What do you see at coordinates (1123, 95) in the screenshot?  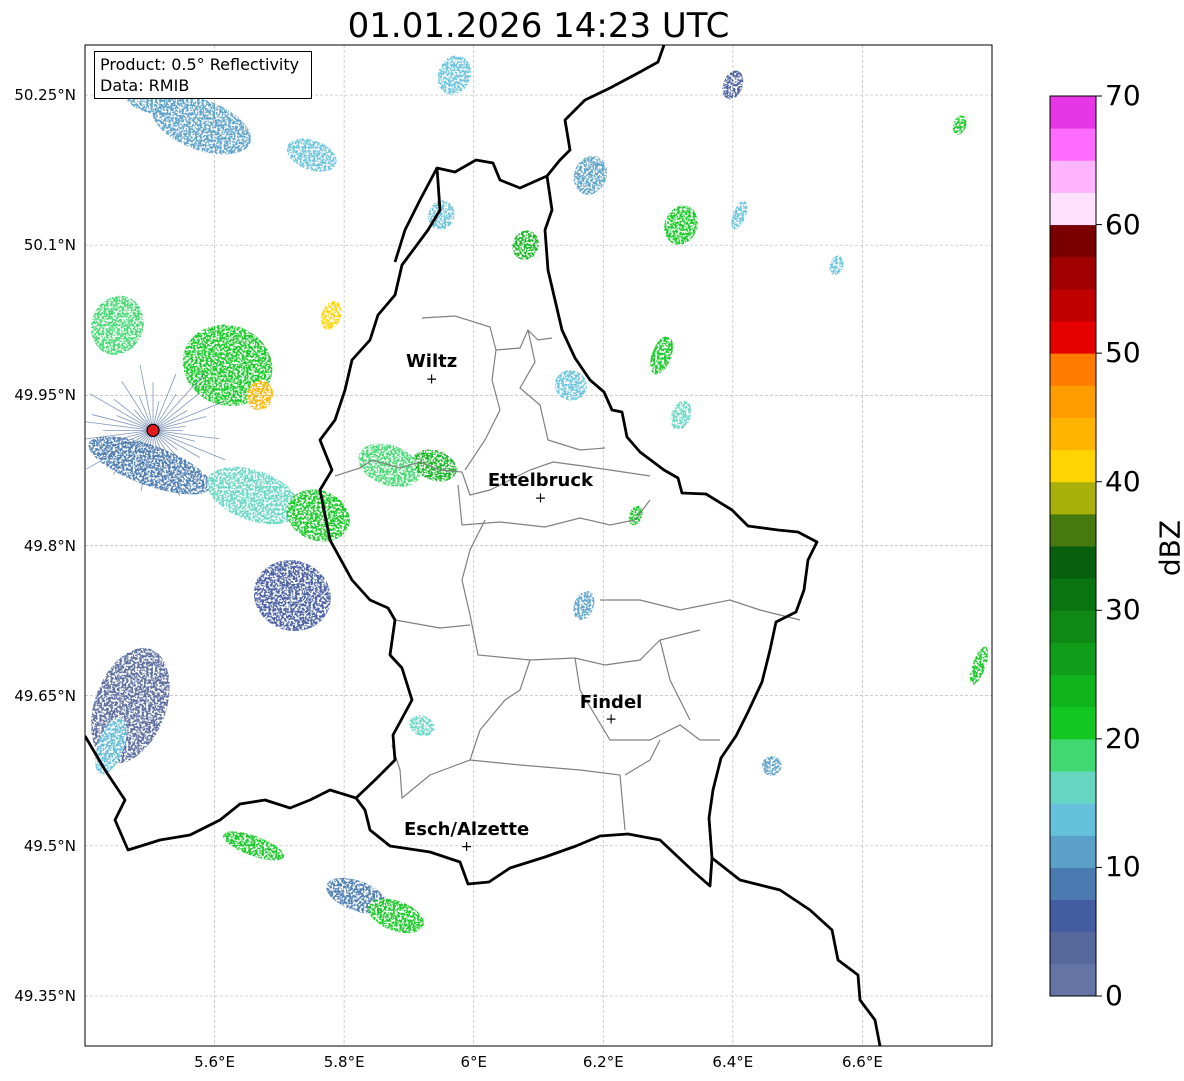 I see `colorbar-tick-label: 70` at bounding box center [1123, 95].